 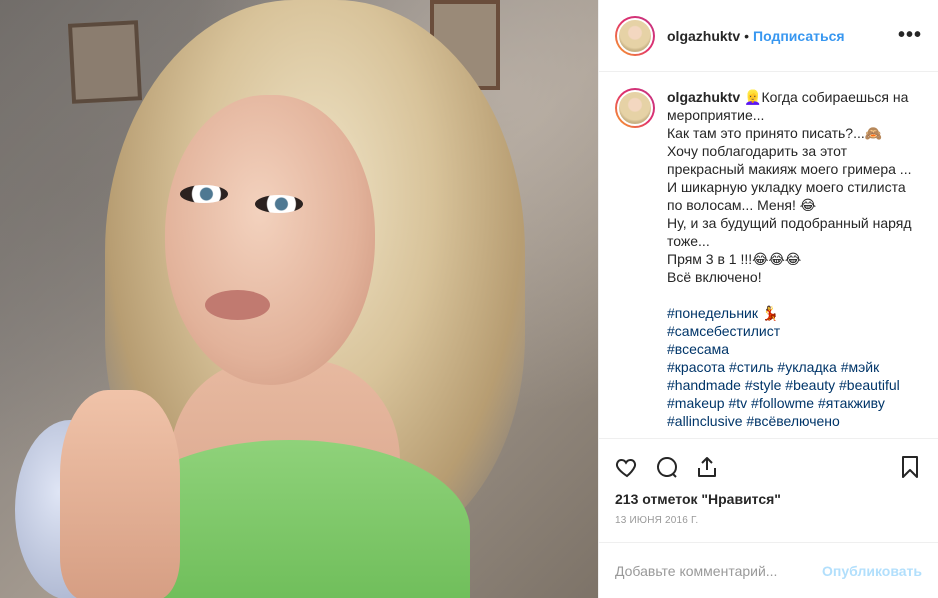 What do you see at coordinates (657, 520) in the screenshot?
I see `post-date: 13 июня 2016 г.` at bounding box center [657, 520].